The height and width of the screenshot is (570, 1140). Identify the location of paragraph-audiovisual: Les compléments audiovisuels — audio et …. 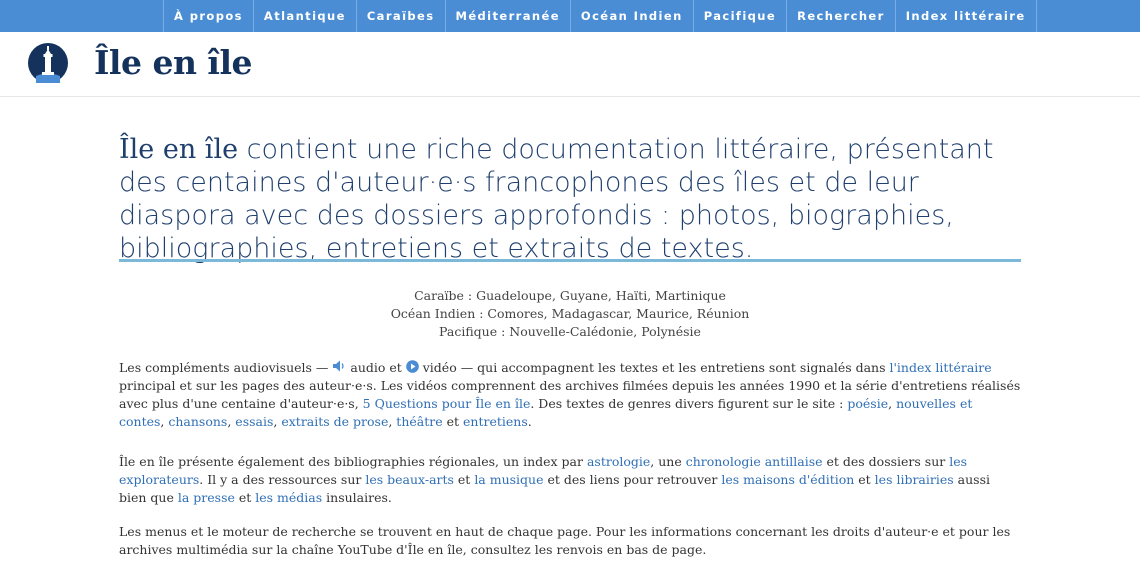
(570, 395).